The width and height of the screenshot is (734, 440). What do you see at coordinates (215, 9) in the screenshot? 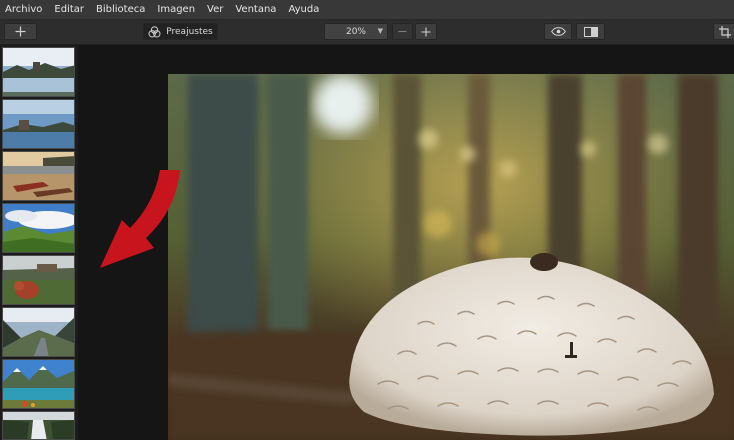
I see `menu-ver: Ver` at bounding box center [215, 9].